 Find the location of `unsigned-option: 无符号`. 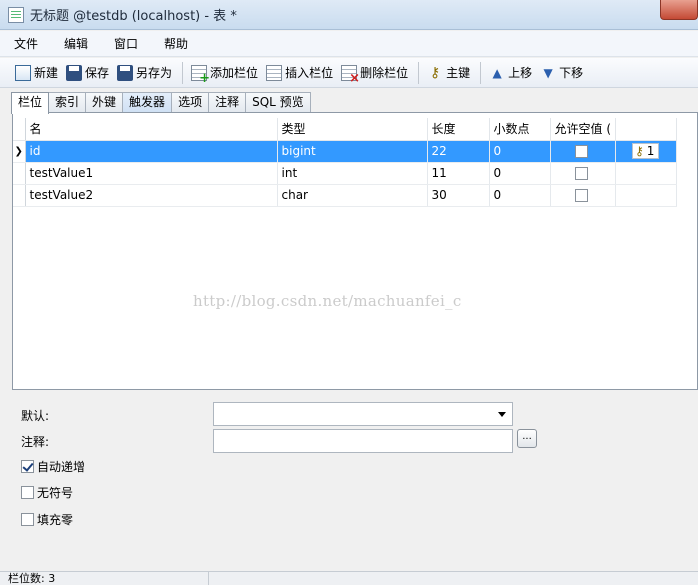

unsigned-option: 无符号 is located at coordinates (47, 492).